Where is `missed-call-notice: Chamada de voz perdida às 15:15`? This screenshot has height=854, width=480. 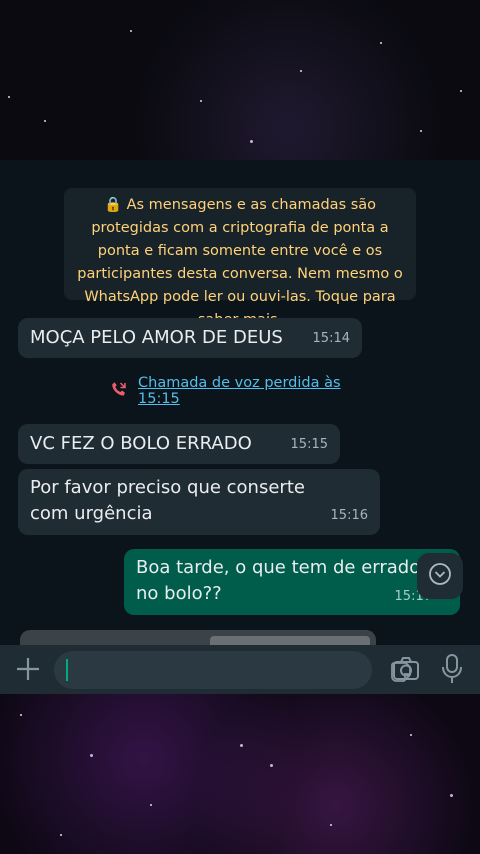
missed-call-notice: Chamada de voz perdida às 15:15 is located at coordinates (245, 391).